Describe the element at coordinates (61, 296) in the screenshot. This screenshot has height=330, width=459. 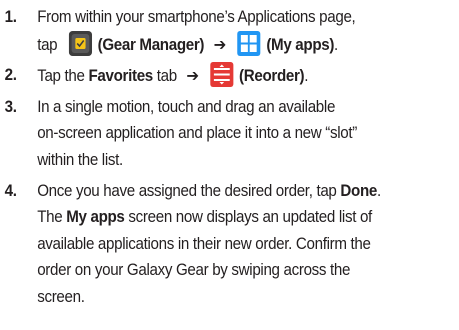
I see `step-4-line-5: screen.` at that location.